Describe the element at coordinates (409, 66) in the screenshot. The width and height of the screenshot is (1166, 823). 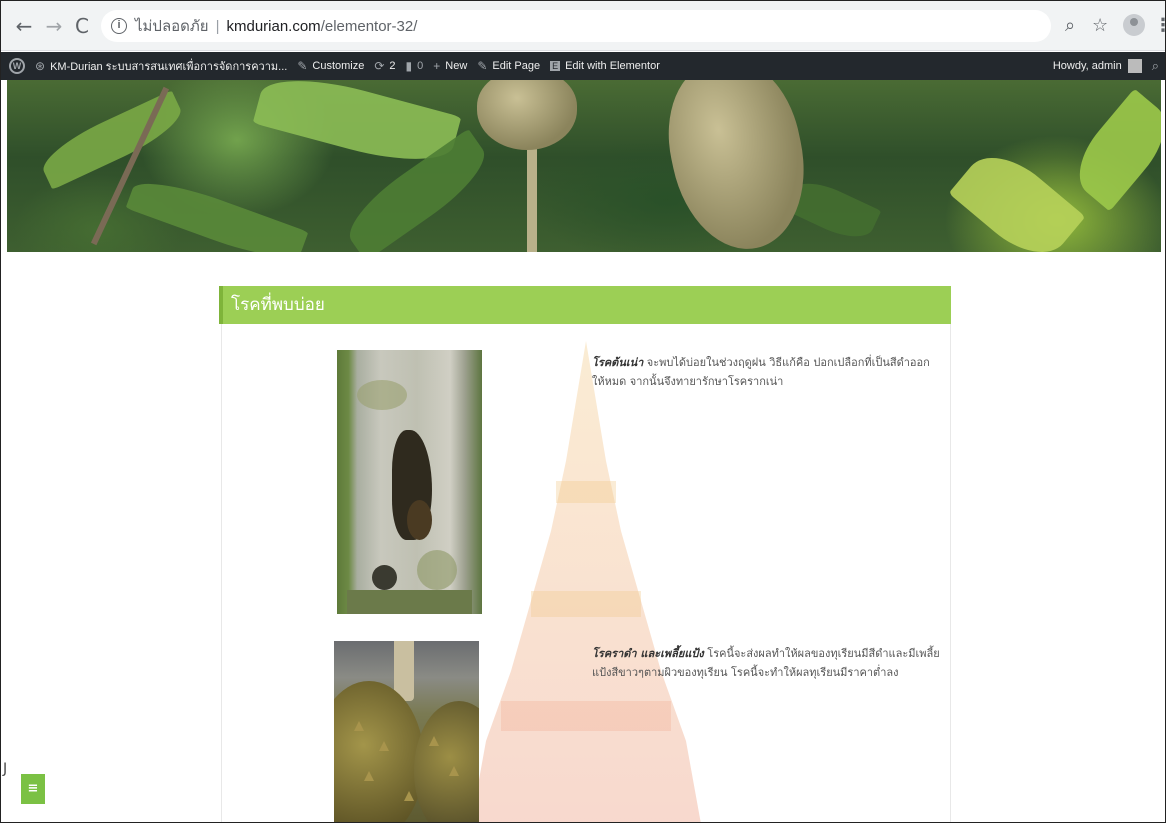
I see `comment-icon: ▮` at that location.